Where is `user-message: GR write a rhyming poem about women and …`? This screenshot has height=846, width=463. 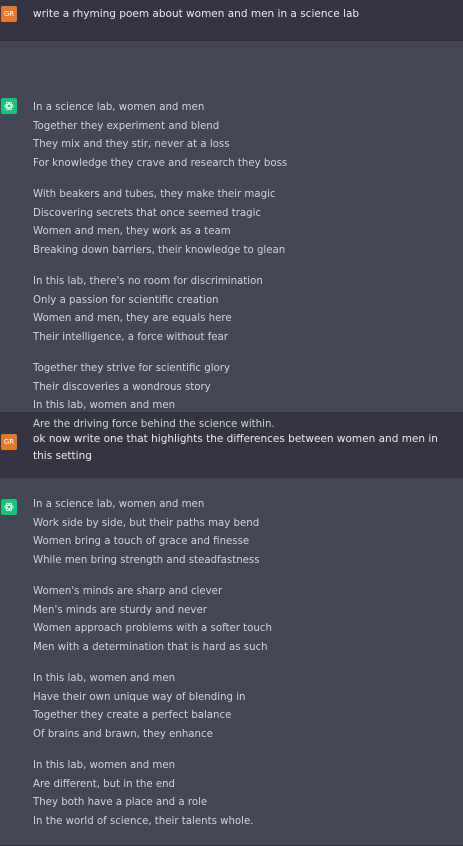 user-message: GR write a rhyming poem about women and … is located at coordinates (231, 20).